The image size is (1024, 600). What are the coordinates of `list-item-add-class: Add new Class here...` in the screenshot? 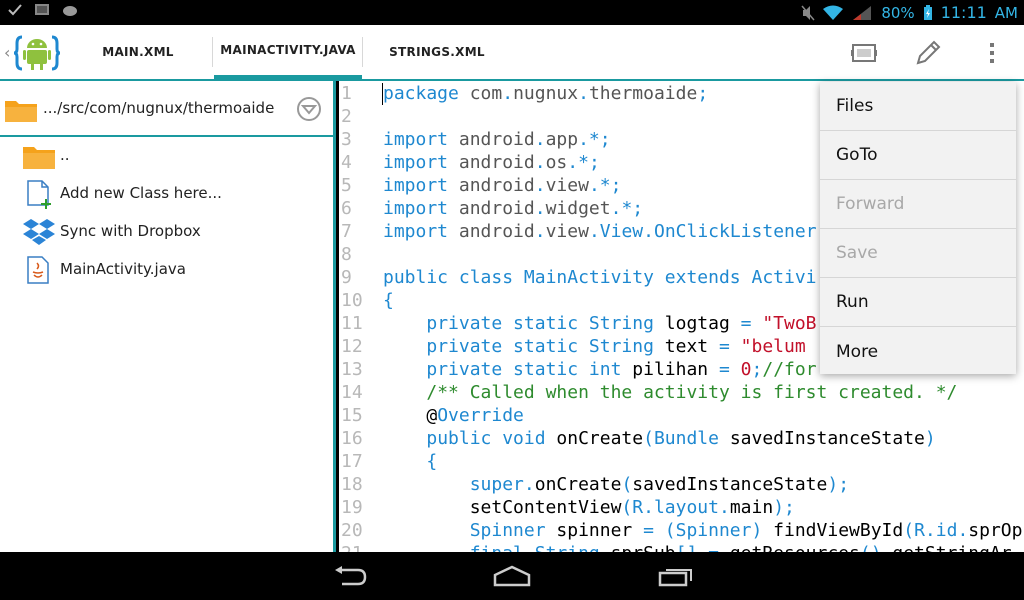 It's located at (166, 194).